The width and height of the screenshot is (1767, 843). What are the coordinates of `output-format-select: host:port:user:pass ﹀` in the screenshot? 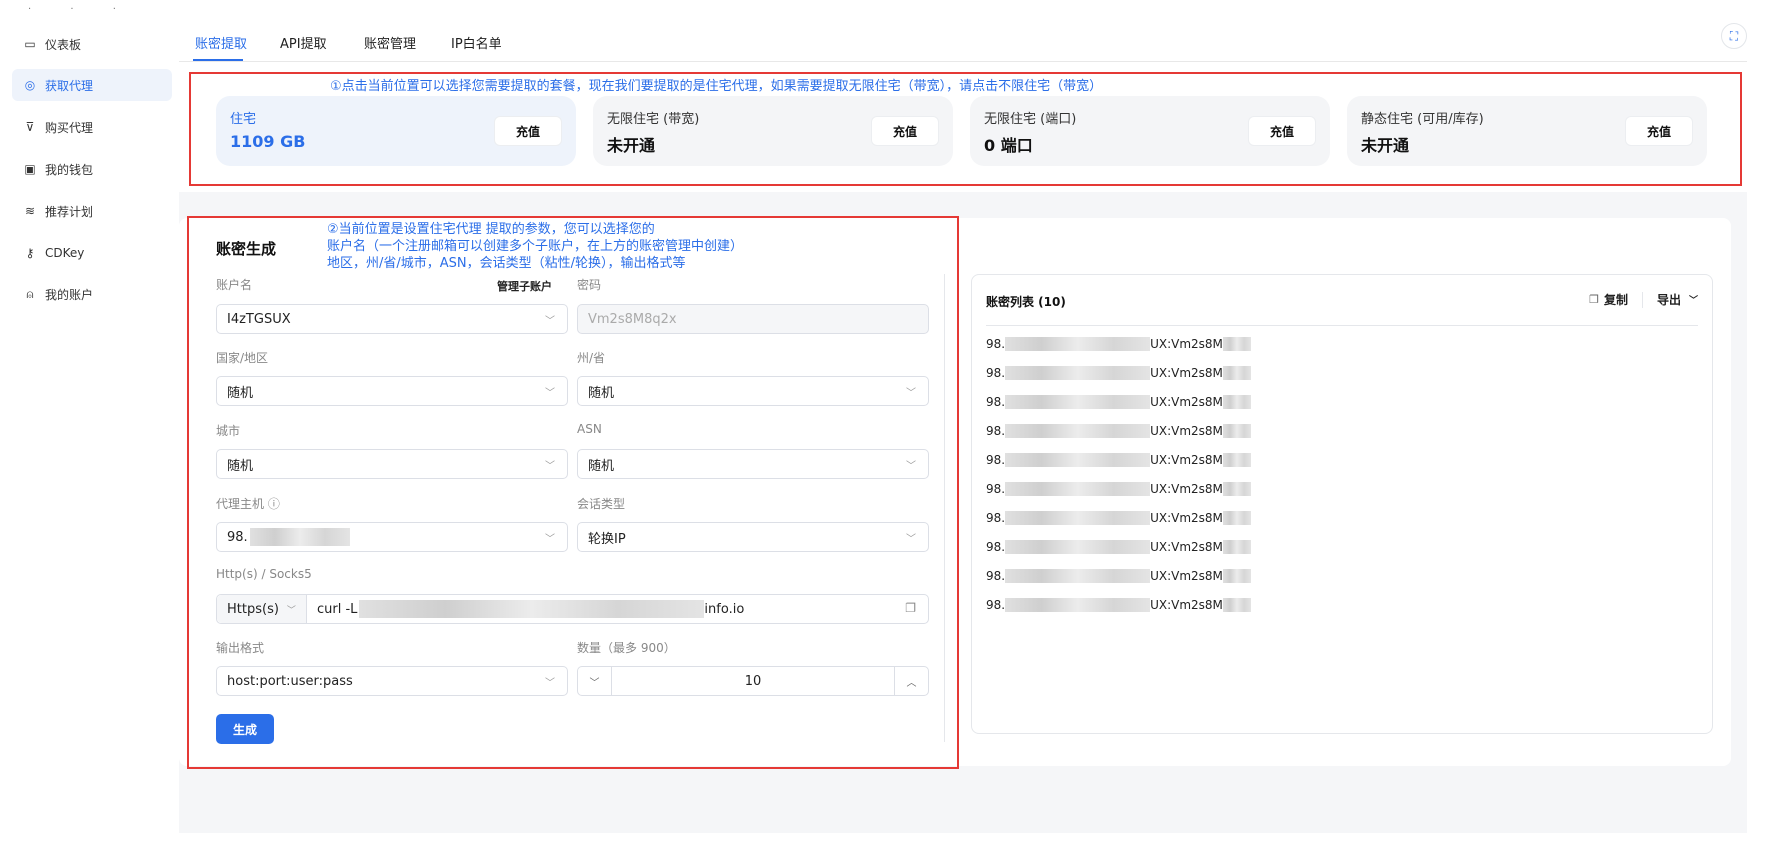 It's located at (392, 681).